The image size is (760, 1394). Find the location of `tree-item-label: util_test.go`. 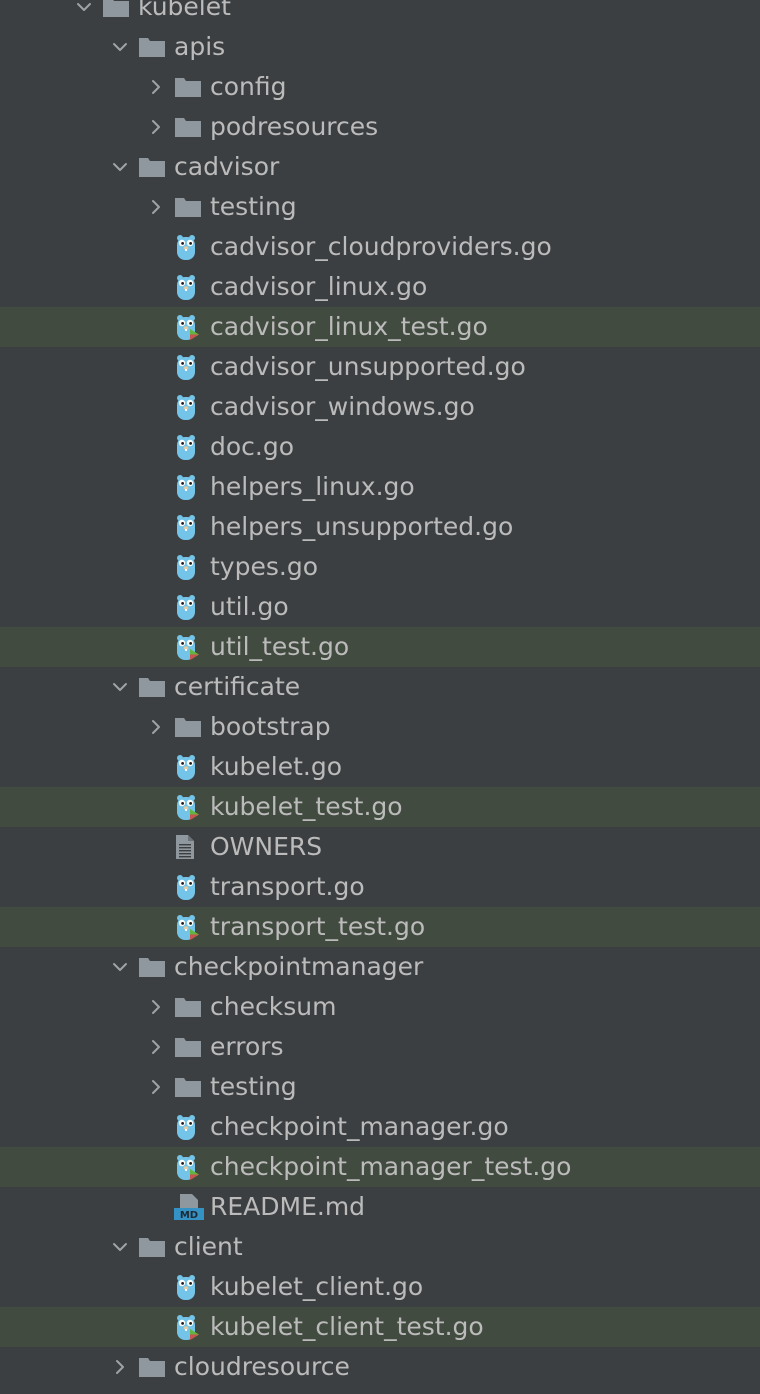

tree-item-label: util_test.go is located at coordinates (280, 646).